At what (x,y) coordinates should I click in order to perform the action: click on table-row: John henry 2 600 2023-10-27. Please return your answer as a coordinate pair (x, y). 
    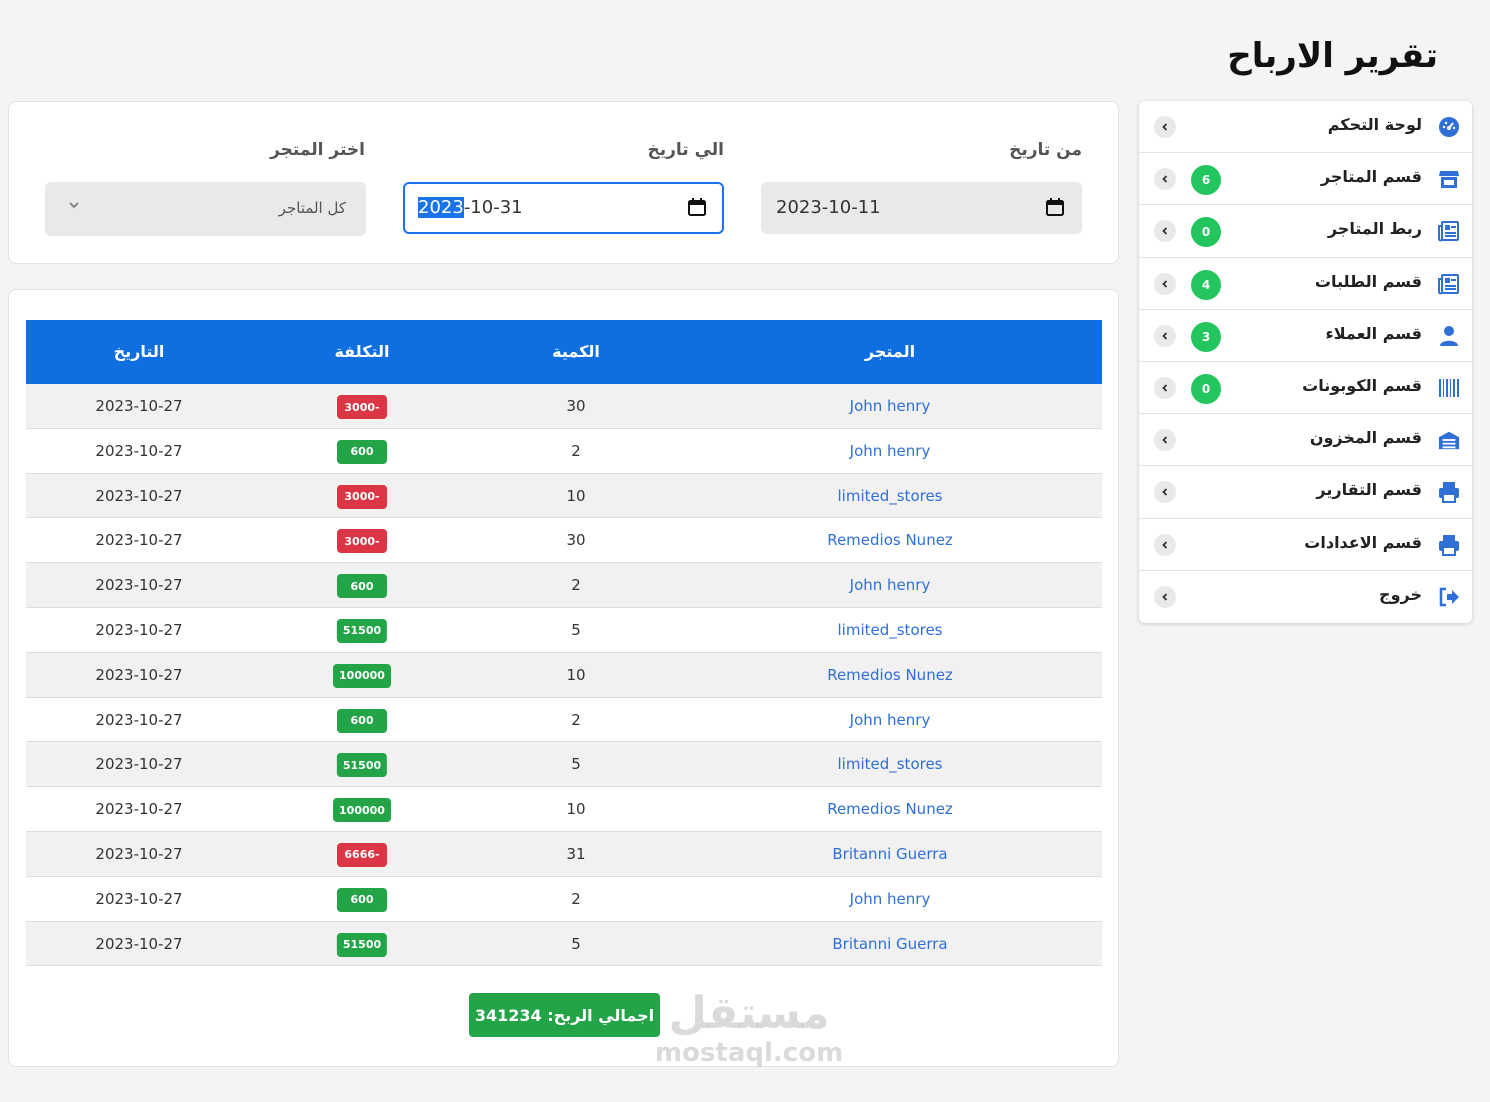
    Looking at the image, I should click on (564, 720).